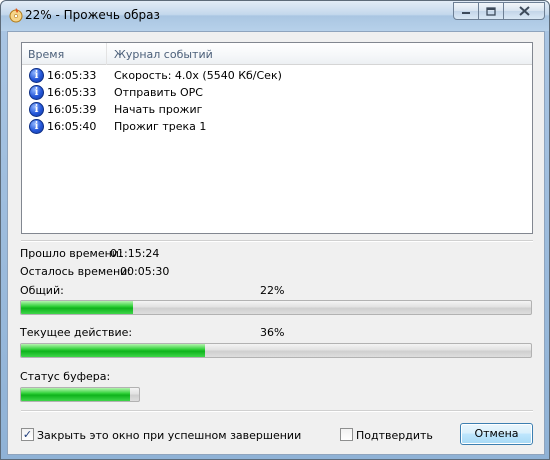 The image size is (550, 460). What do you see at coordinates (276, 350) in the screenshot?
I see `current-action-progress-bar` at bounding box center [276, 350].